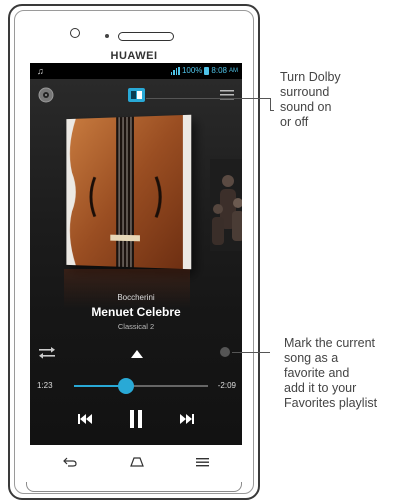 This screenshot has height=502, width=406. What do you see at coordinates (75, 33) in the screenshot?
I see `front-camera` at bounding box center [75, 33].